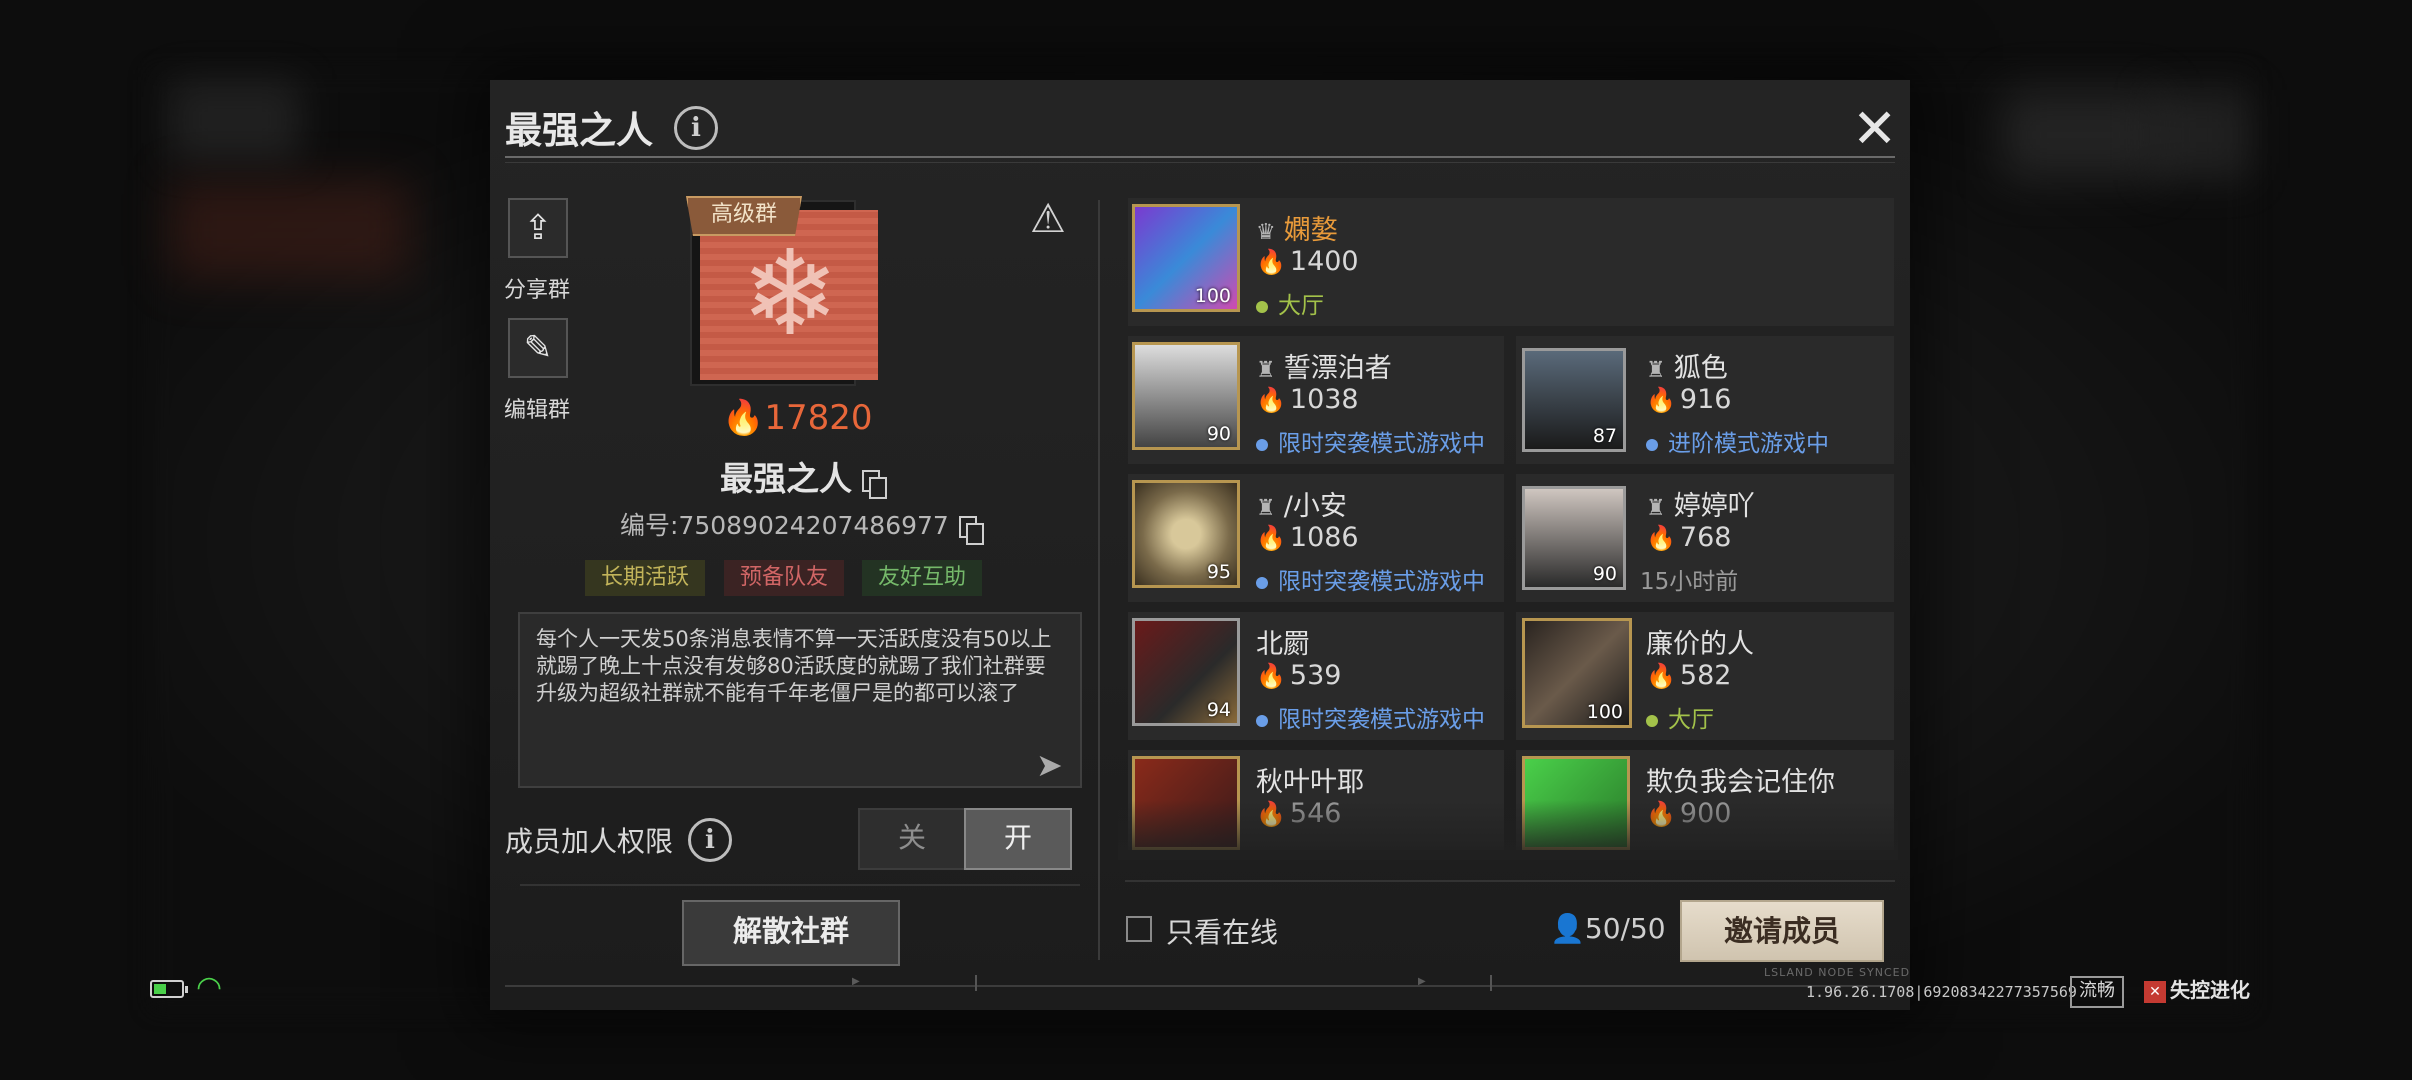  What do you see at coordinates (2210, 990) in the screenshot?
I see `game-logo-text: 失控进化` at bounding box center [2210, 990].